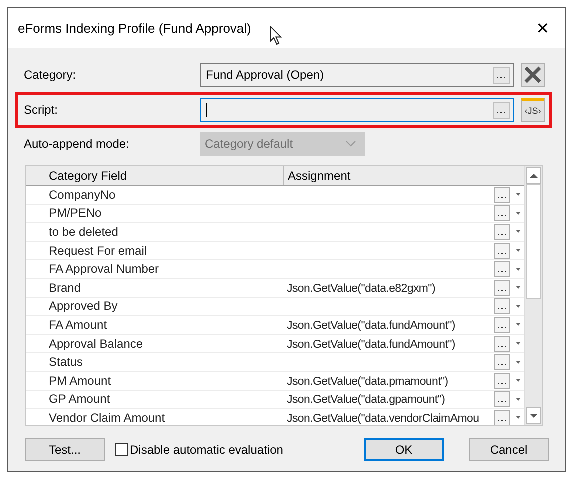 The height and width of the screenshot is (484, 573). I want to click on checkbox-label: Disable automatic evaluation, so click(207, 449).